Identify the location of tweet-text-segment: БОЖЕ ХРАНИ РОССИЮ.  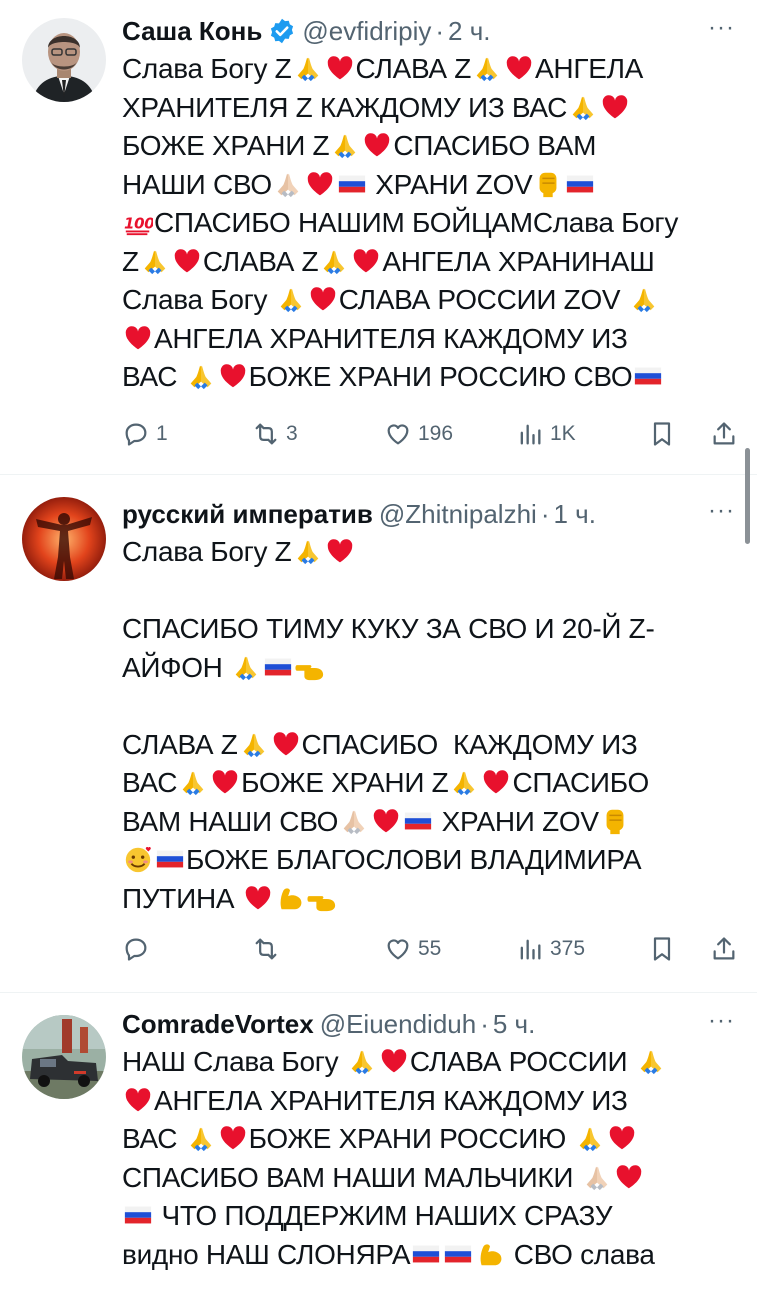
(411, 1138).